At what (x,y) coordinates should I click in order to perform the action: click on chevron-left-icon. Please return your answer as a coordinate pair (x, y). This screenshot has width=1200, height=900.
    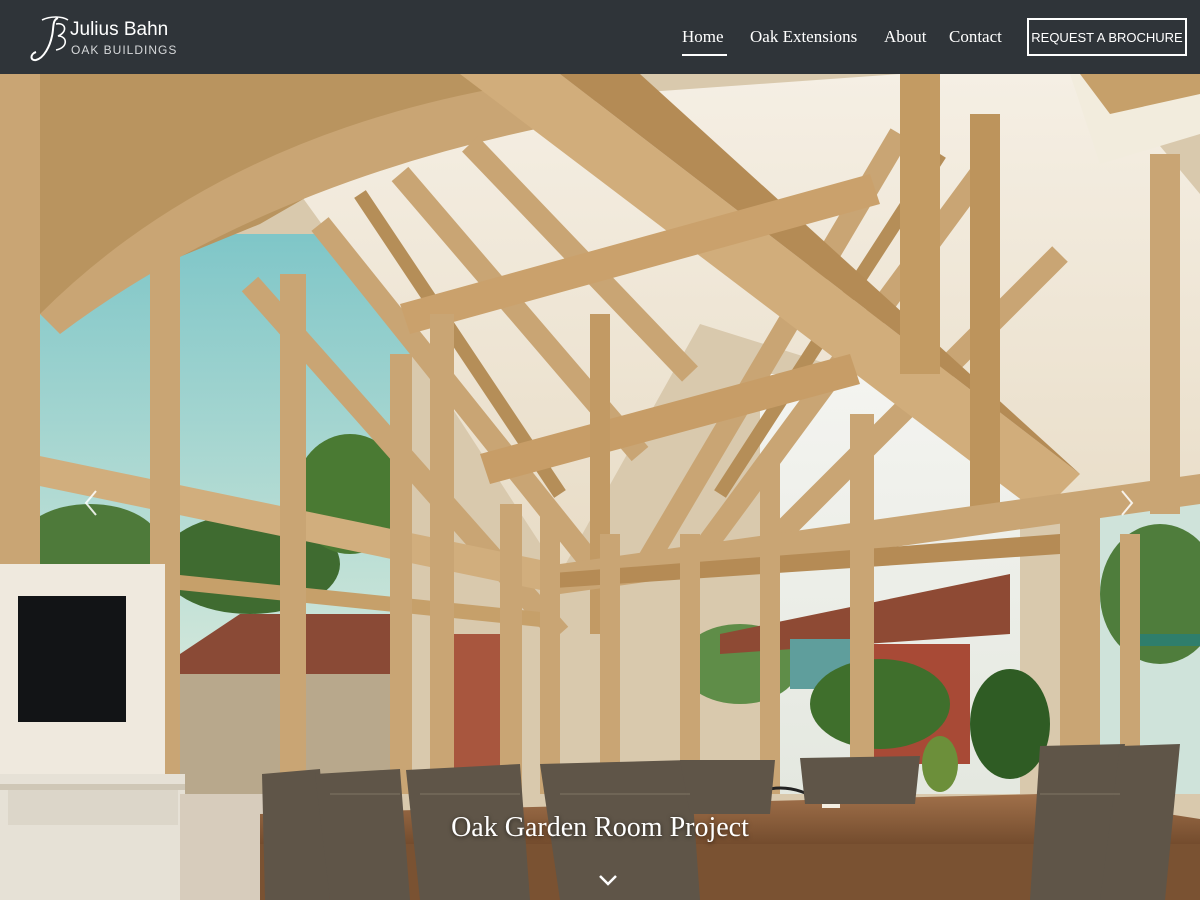
    Looking at the image, I should click on (90, 503).